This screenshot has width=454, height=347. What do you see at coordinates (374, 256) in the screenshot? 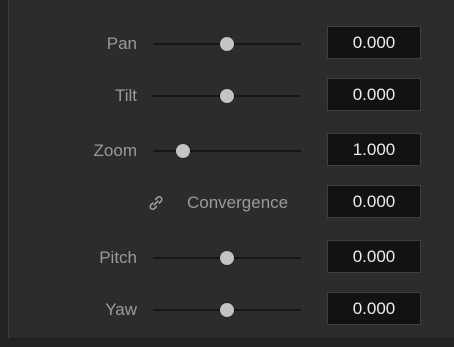
I see `pitch-value-field: 0.000` at bounding box center [374, 256].